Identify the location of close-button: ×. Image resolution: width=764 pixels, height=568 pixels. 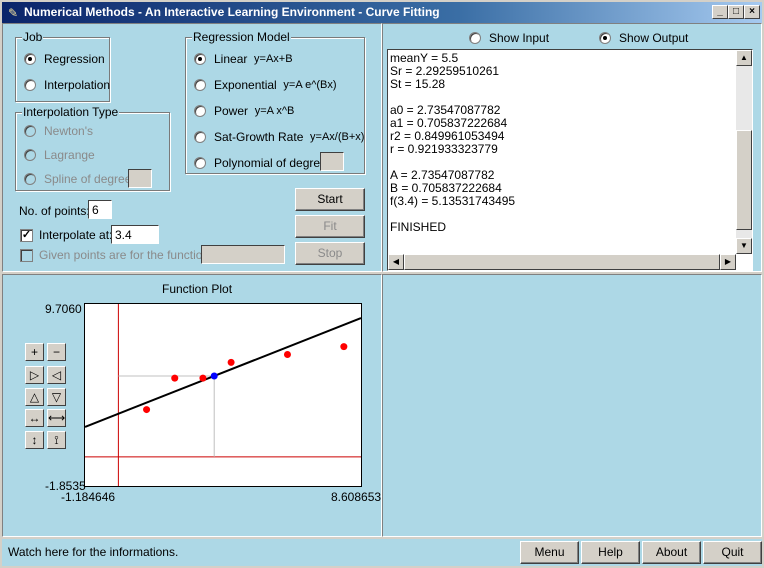
(752, 12).